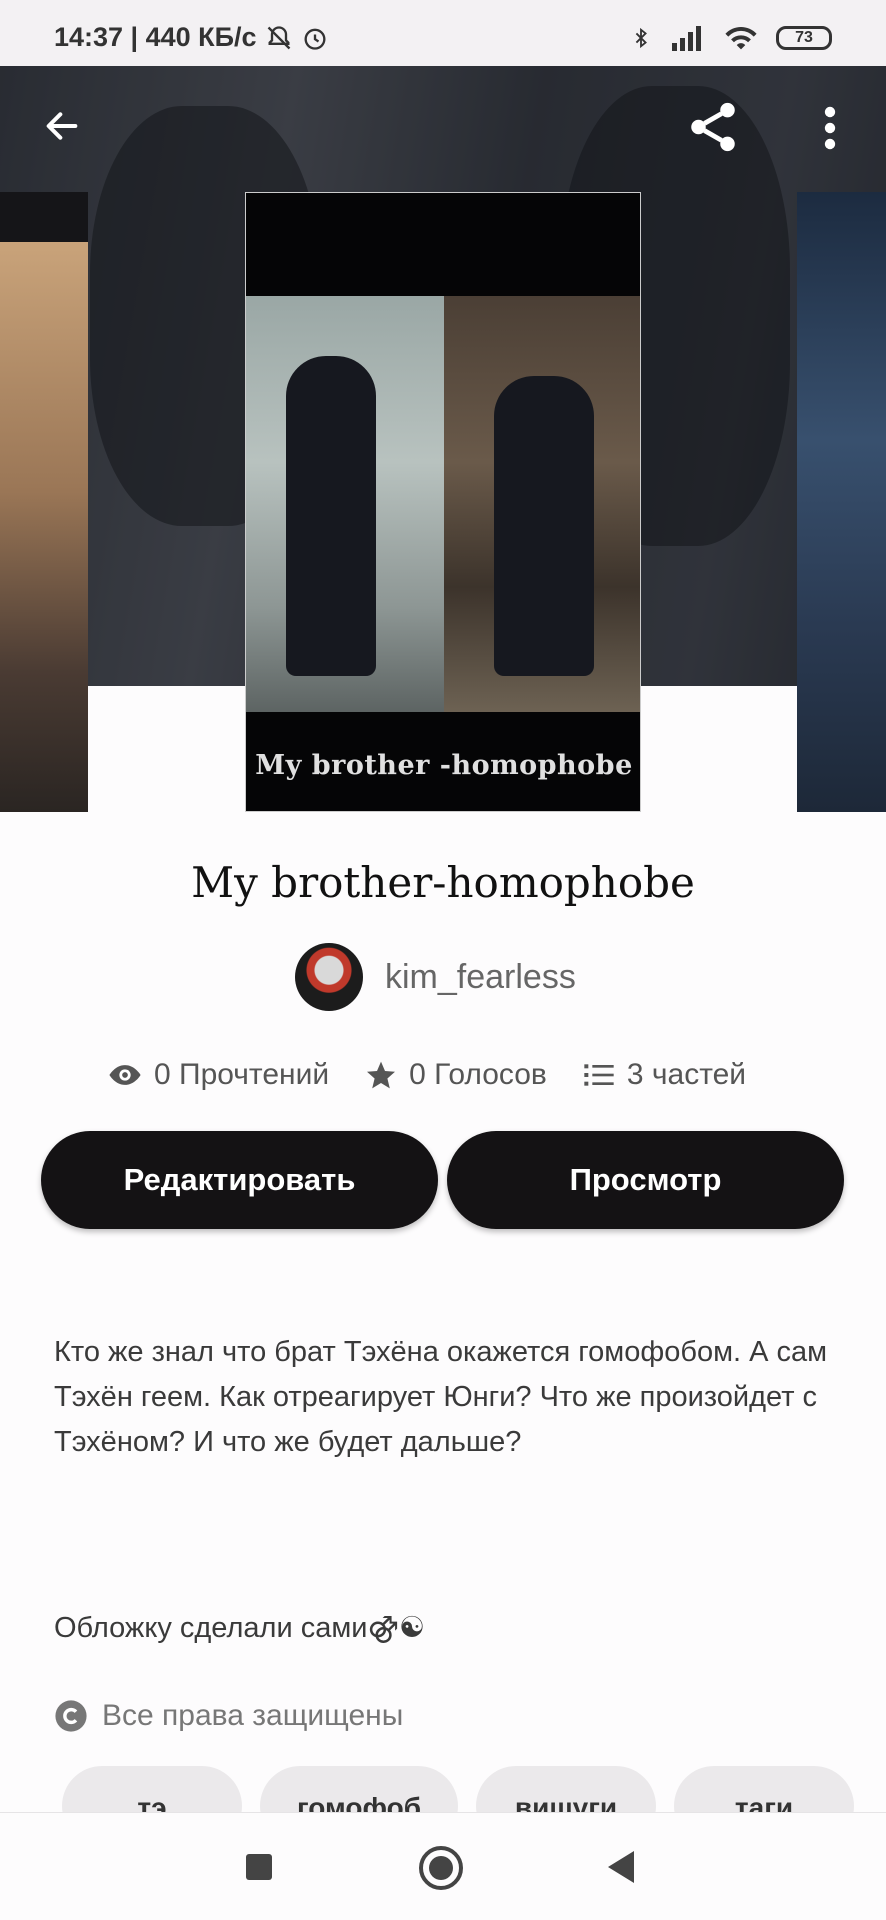 Image resolution: width=886 pixels, height=1920 pixels. I want to click on status-time: 14:37 | 440 КБ/с, so click(155, 37).